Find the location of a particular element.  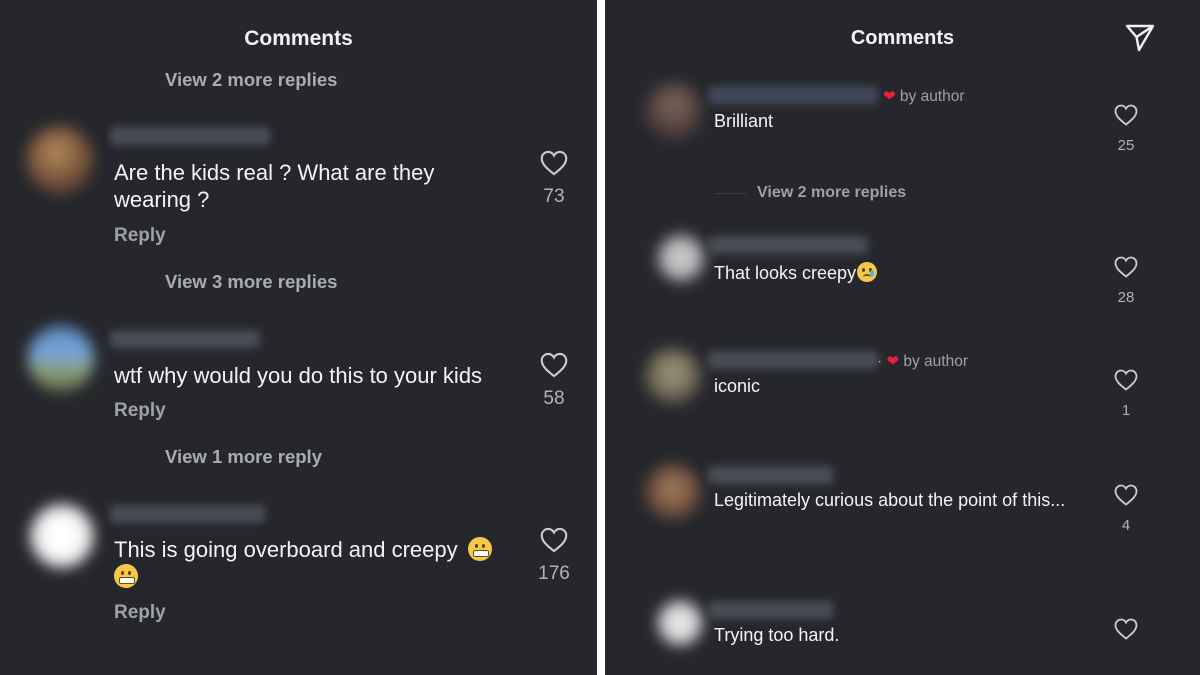

like-count: 58 is located at coordinates (554, 398).